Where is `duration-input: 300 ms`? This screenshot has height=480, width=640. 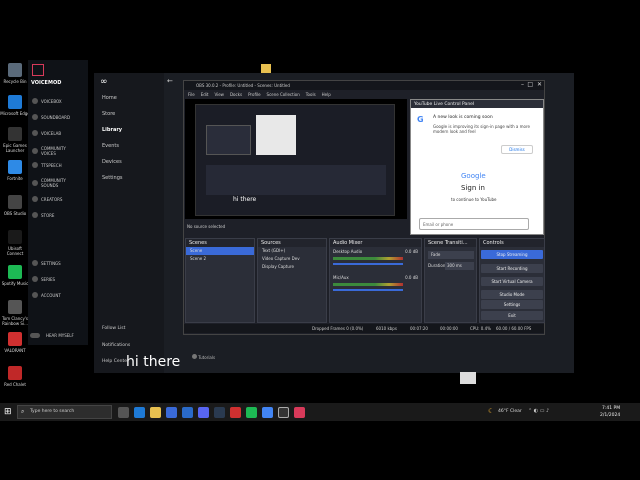 duration-input: 300 ms is located at coordinates (459, 266).